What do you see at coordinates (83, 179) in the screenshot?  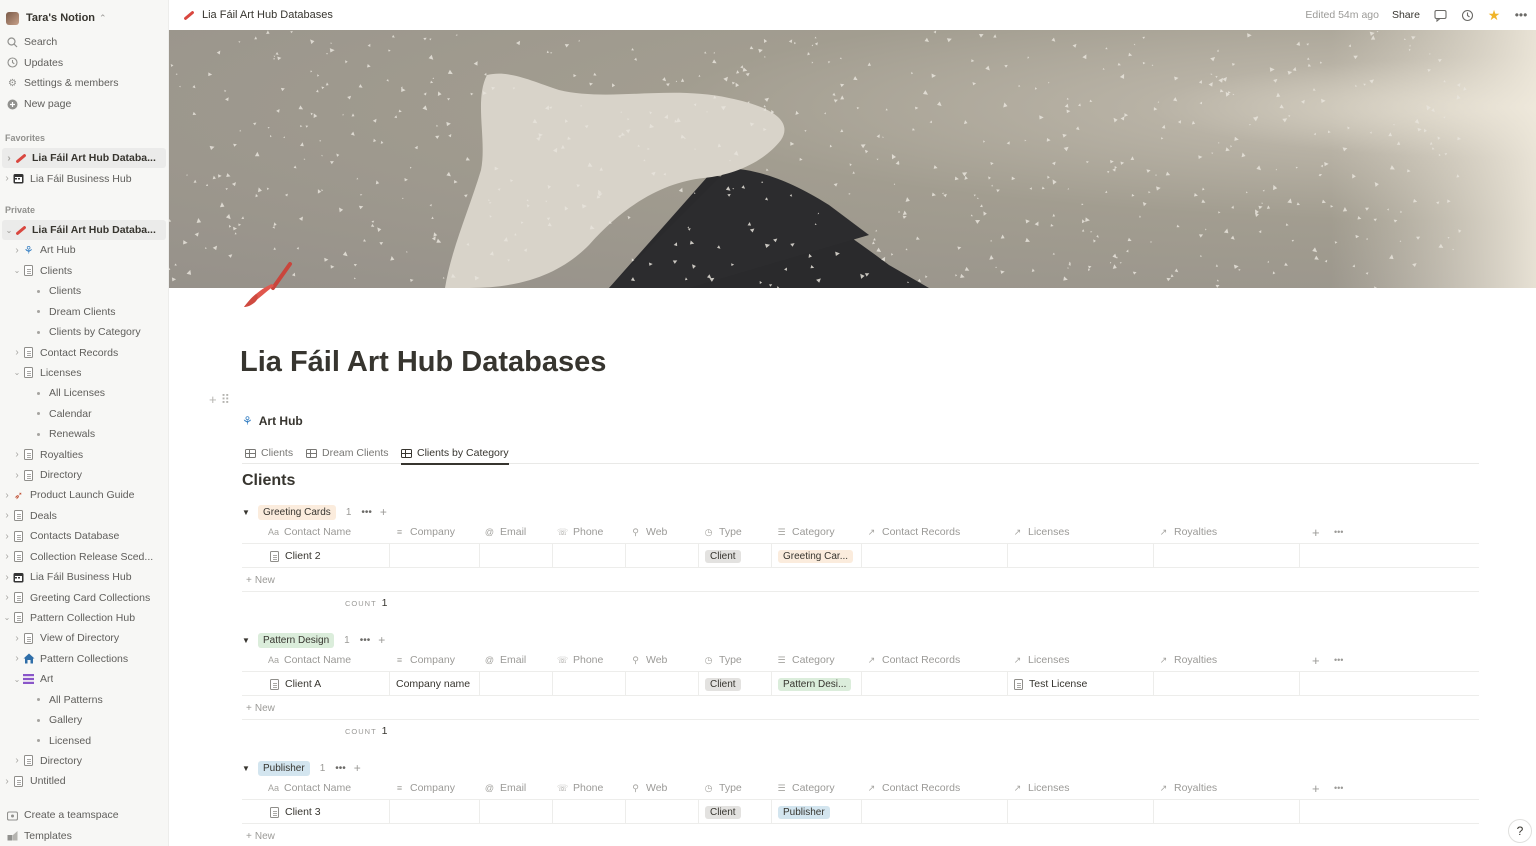 I see `sidebar-item: › Lia Fáil Business Hub` at bounding box center [83, 179].